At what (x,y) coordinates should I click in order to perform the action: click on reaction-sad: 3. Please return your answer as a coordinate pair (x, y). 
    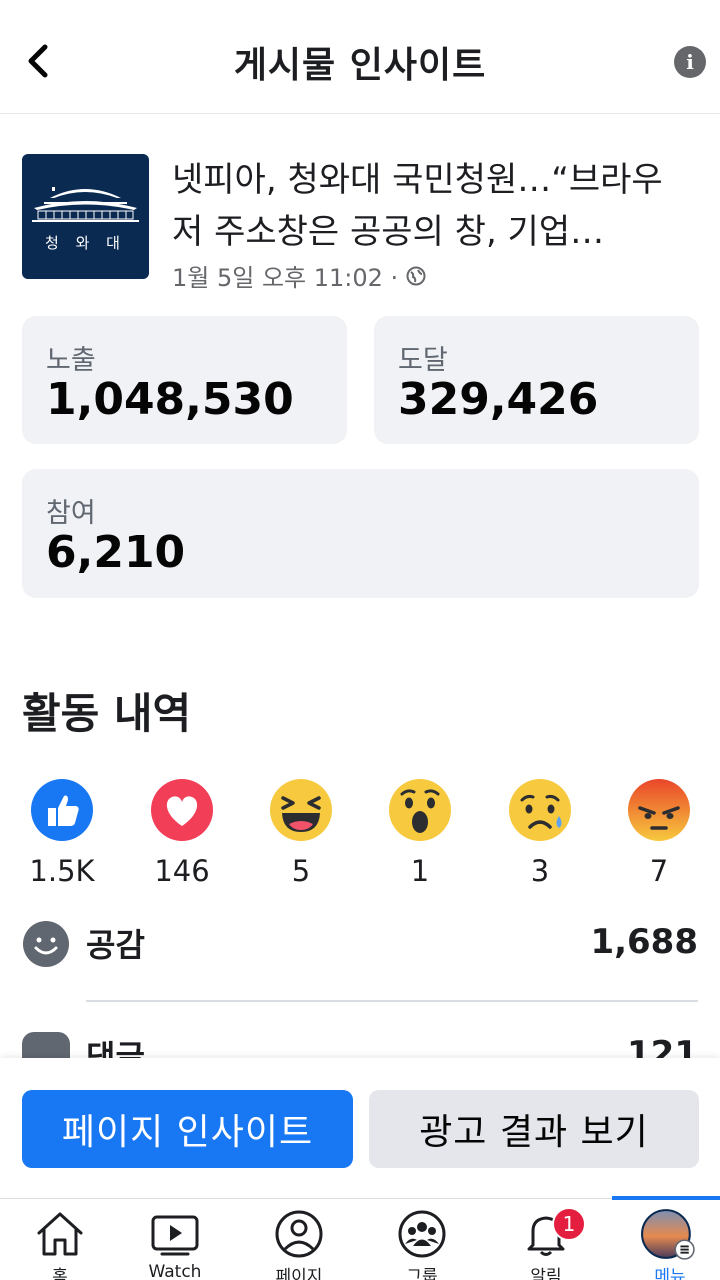
    Looking at the image, I should click on (540, 833).